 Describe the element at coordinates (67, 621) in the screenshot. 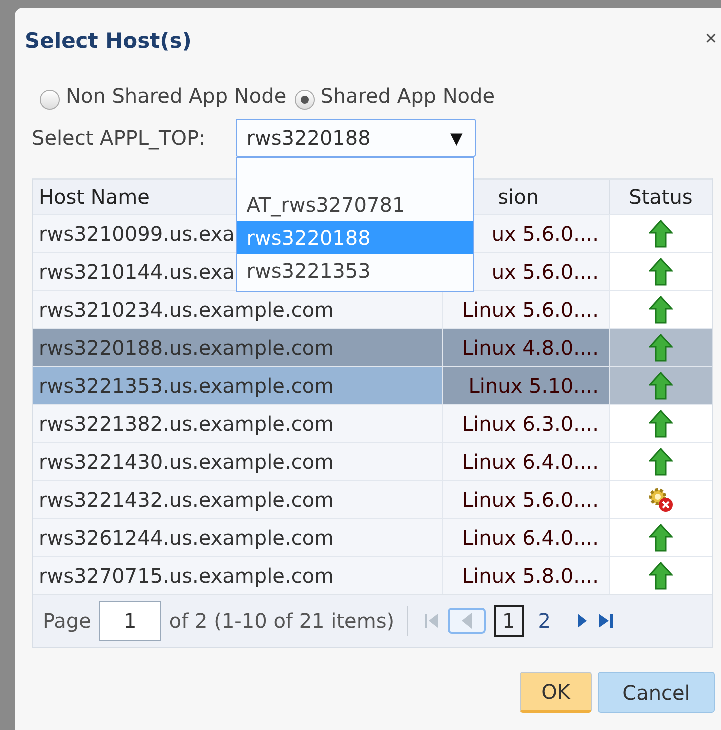

I see `page-label: Page` at that location.